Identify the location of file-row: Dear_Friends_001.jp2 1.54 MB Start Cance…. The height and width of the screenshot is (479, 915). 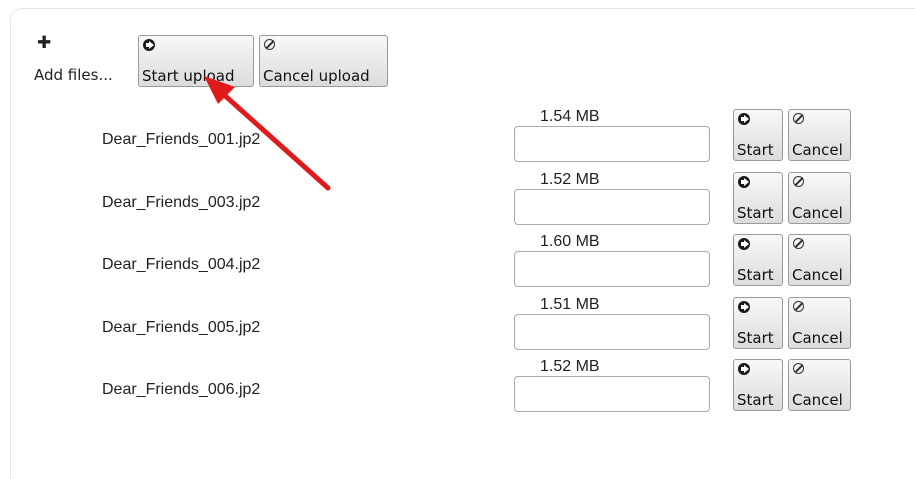
(457, 139).